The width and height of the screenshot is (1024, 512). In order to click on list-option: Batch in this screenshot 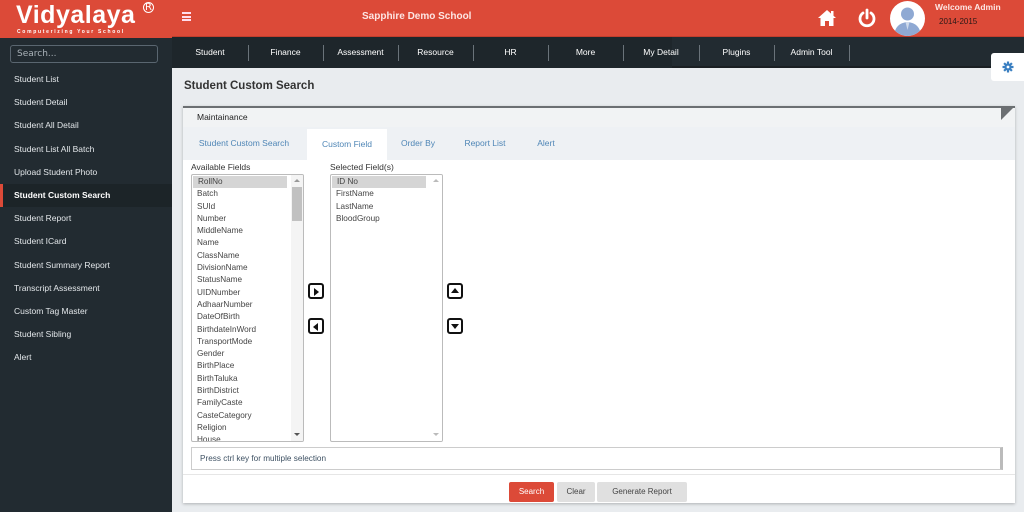, I will do `click(240, 194)`.